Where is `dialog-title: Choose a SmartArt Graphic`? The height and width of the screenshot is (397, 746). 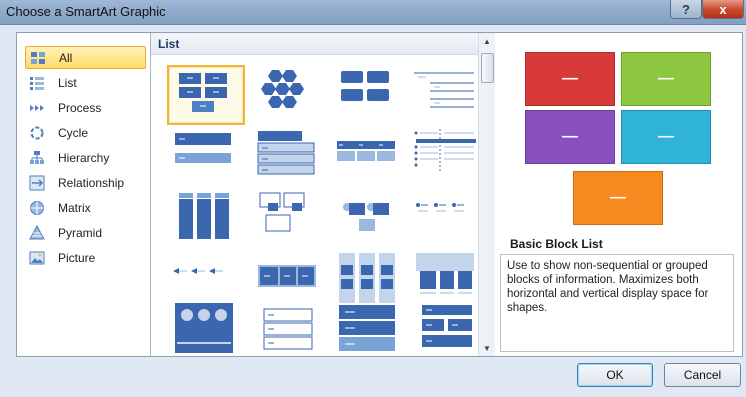
dialog-title: Choose a SmartArt Graphic is located at coordinates (86, 11).